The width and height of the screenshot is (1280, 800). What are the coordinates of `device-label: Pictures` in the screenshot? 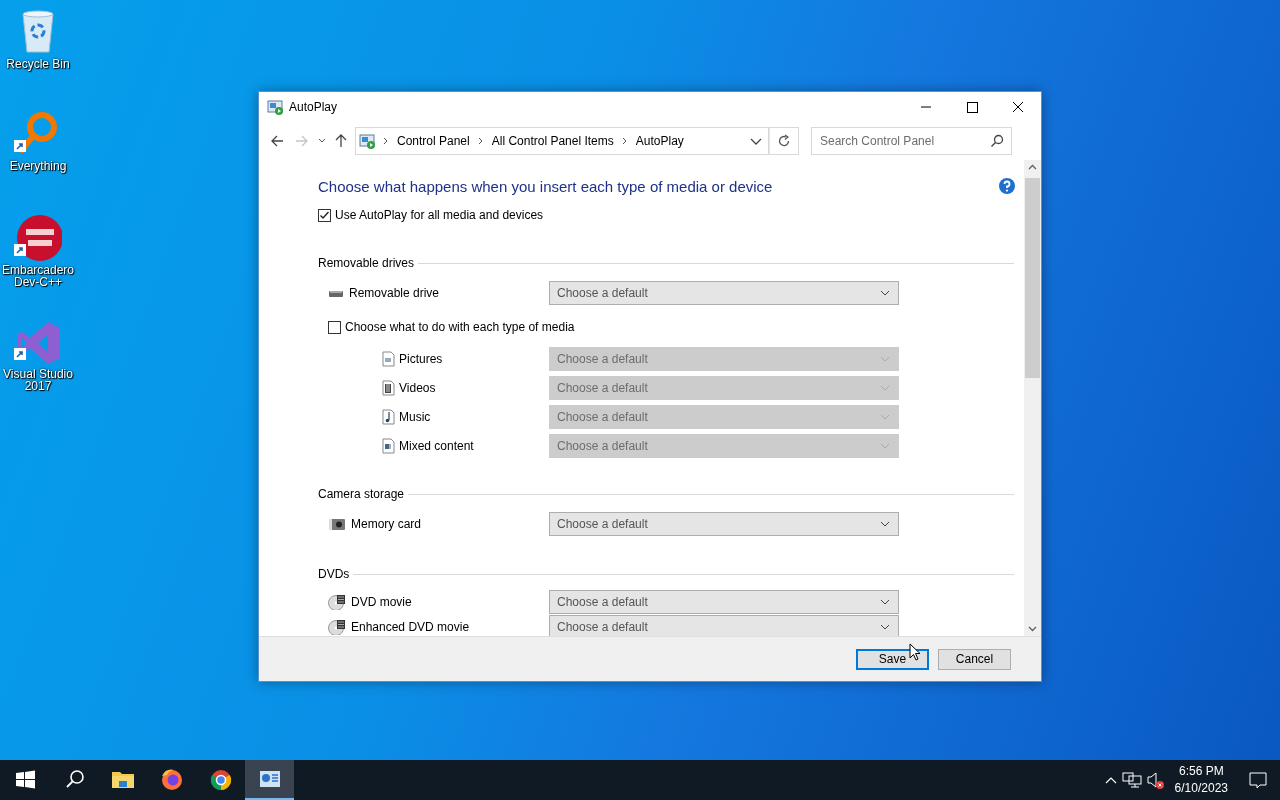 It's located at (421, 359).